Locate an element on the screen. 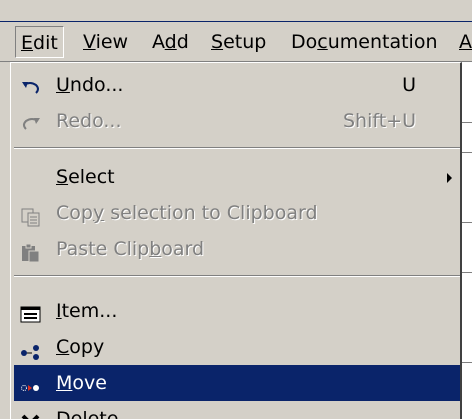 The image size is (472, 419). menu-item-select: Select is located at coordinates (237, 177).